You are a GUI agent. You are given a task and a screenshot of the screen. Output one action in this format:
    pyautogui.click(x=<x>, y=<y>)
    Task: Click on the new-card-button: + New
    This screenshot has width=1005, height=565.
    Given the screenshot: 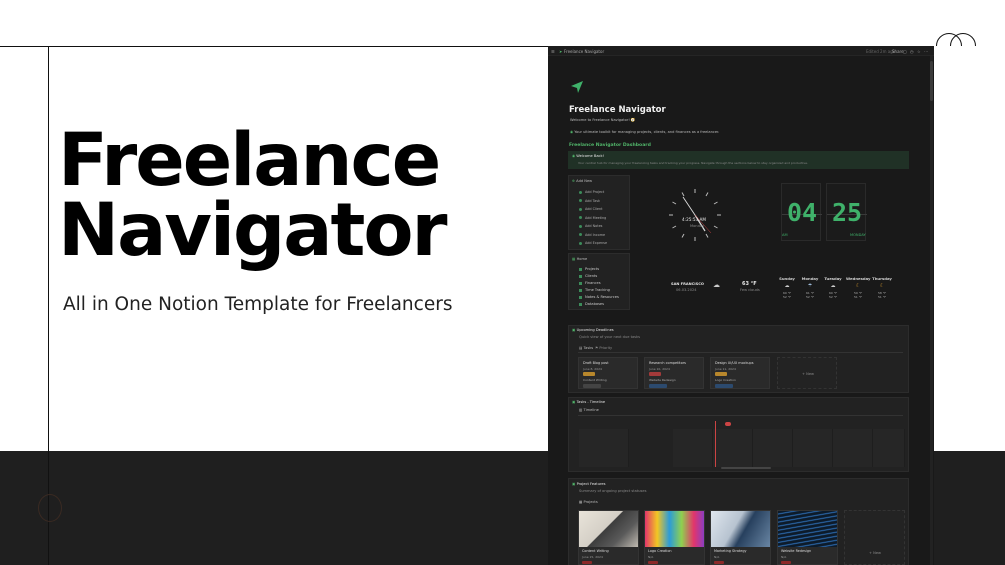 What is the action you would take?
    pyautogui.click(x=807, y=373)
    